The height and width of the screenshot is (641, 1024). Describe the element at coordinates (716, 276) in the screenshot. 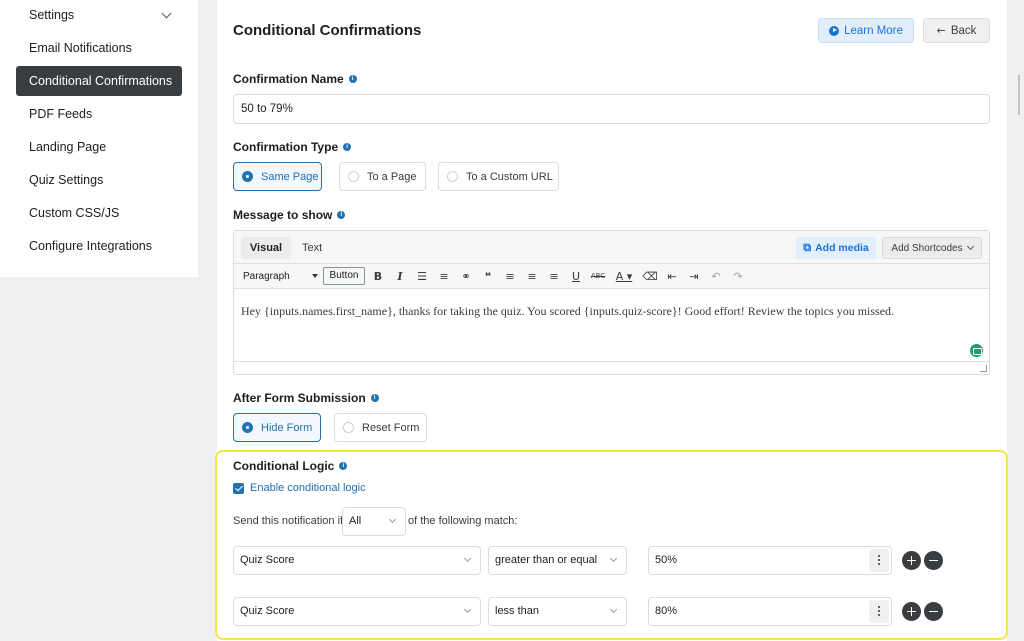

I see `undo-icon: ↶` at that location.